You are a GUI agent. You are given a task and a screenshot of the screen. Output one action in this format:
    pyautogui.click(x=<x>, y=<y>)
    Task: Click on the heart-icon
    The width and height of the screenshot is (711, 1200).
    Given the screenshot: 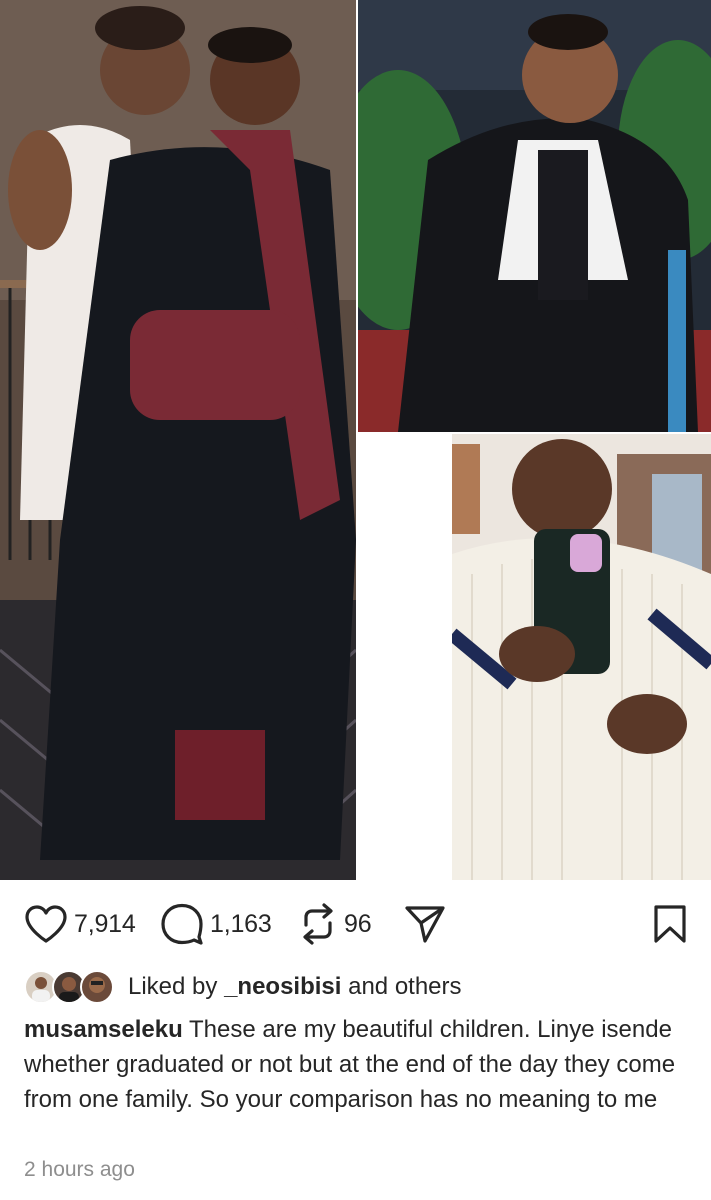 What is the action you would take?
    pyautogui.click(x=46, y=924)
    